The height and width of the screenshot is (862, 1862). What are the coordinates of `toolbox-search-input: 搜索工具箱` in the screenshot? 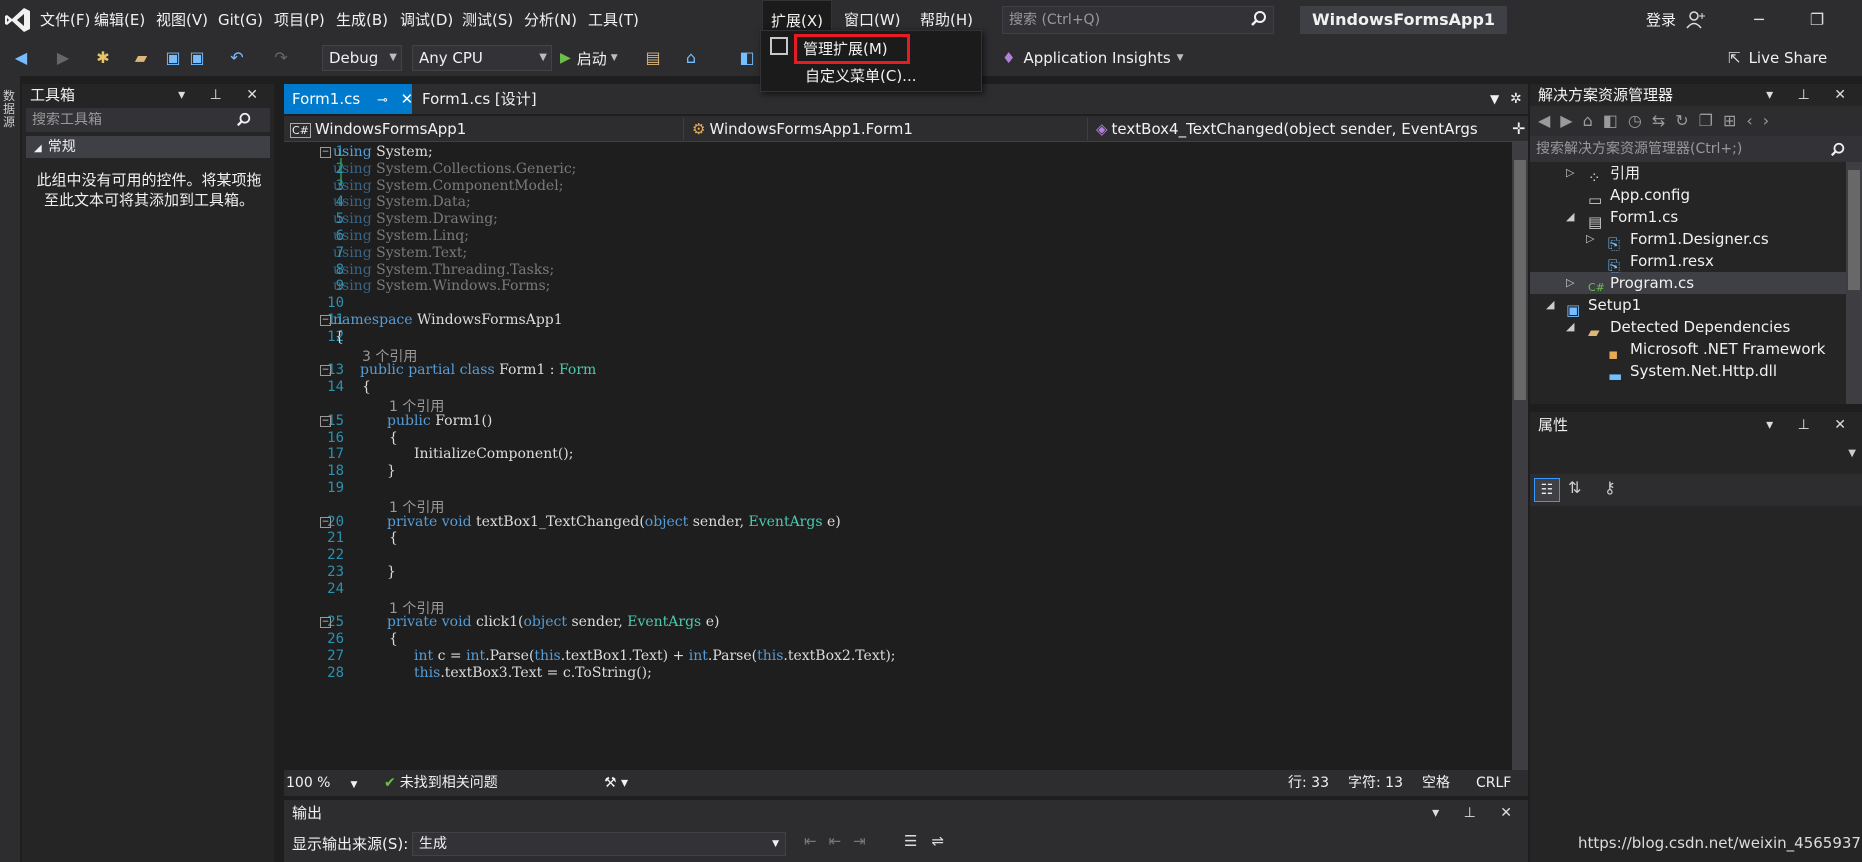 It's located at (148, 120).